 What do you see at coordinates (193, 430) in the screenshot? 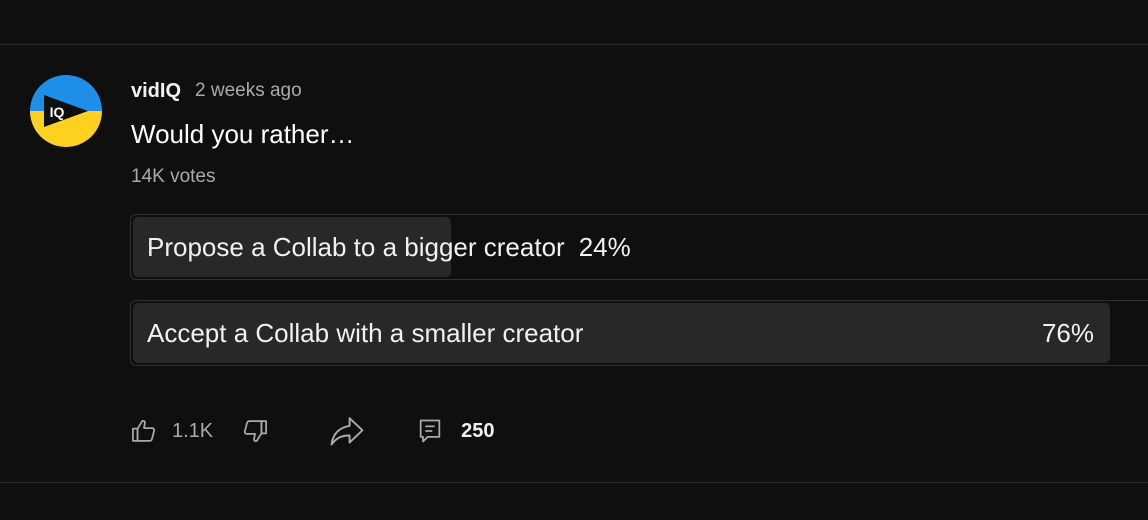
I see `like-count: 1.1K` at bounding box center [193, 430].